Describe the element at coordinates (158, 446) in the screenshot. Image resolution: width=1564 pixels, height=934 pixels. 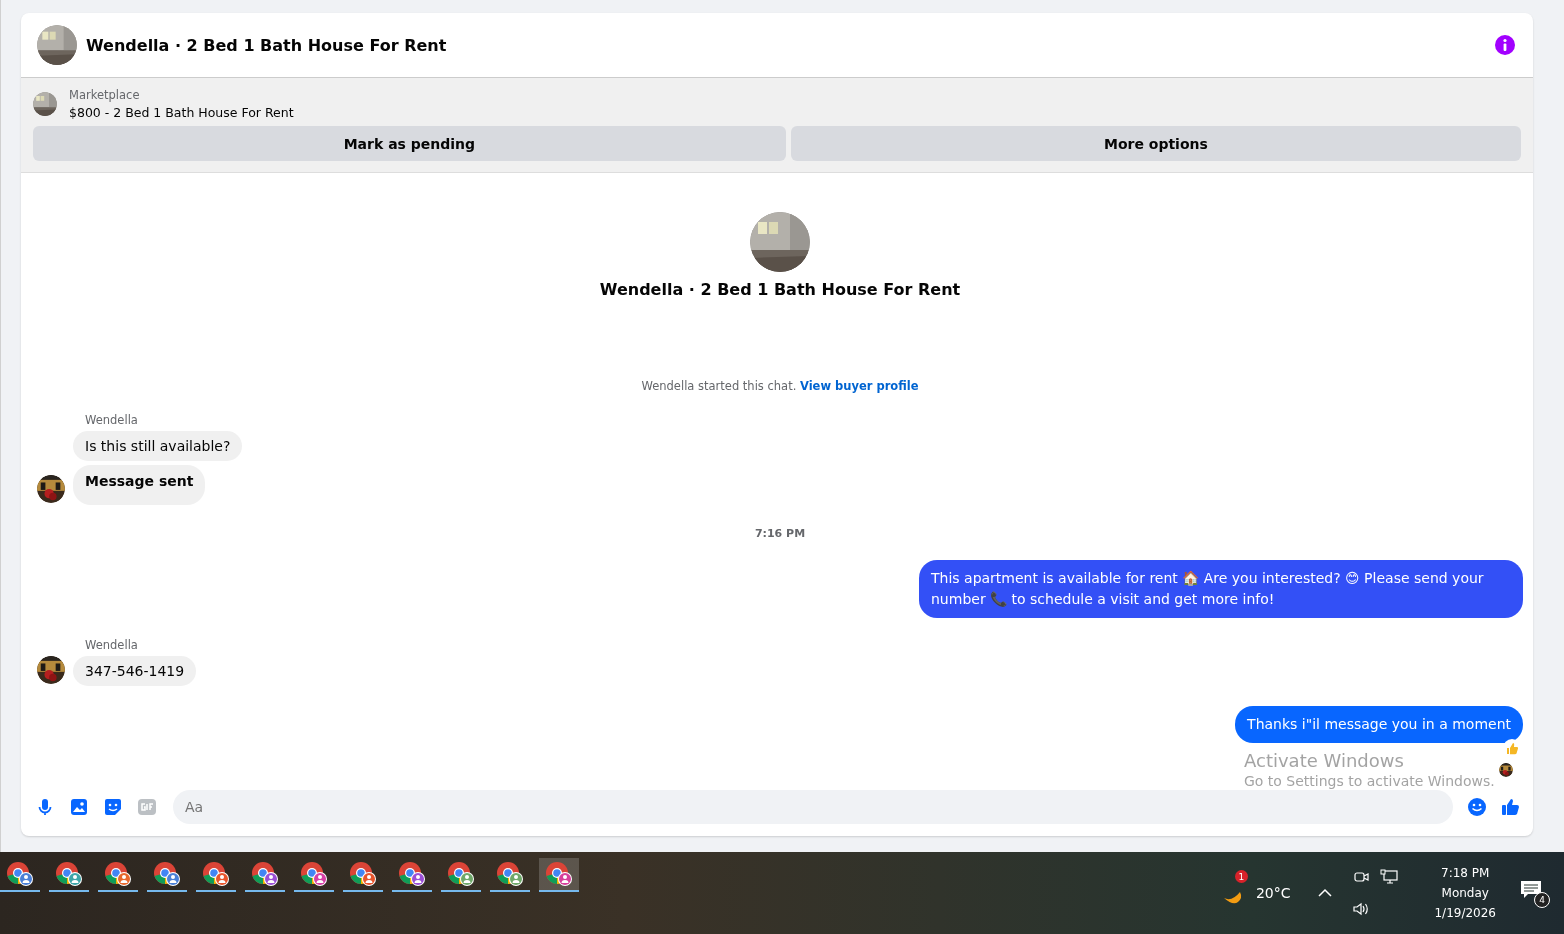
I see `message-bubble: Is this still available?` at that location.